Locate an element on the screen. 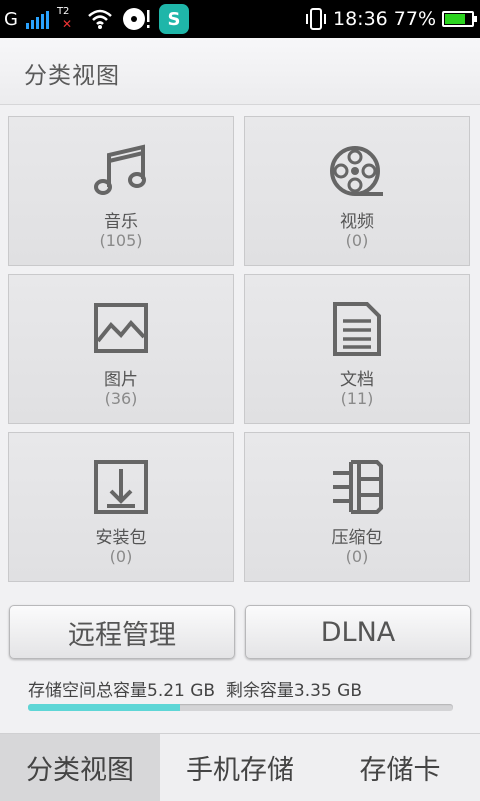  download-package-icon is located at coordinates (121, 487).